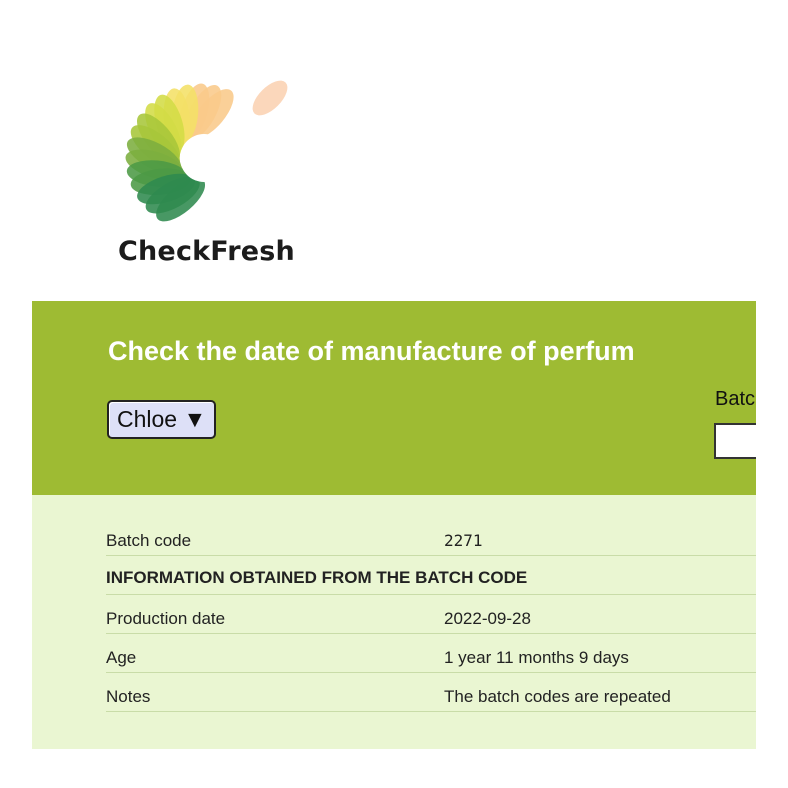  I want to click on logo-center, so click(204, 158).